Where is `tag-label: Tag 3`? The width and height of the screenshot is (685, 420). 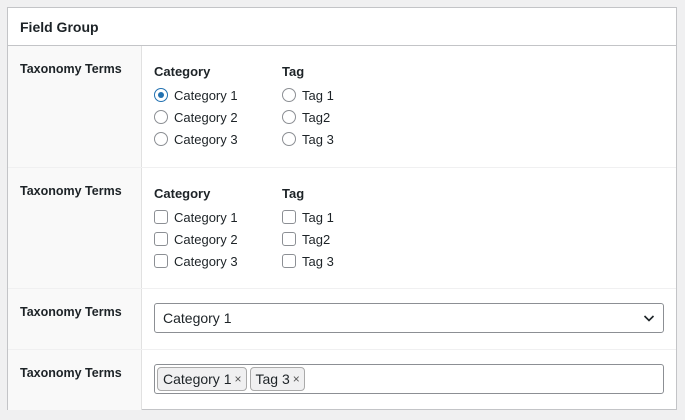
tag-label: Tag 3 is located at coordinates (272, 379).